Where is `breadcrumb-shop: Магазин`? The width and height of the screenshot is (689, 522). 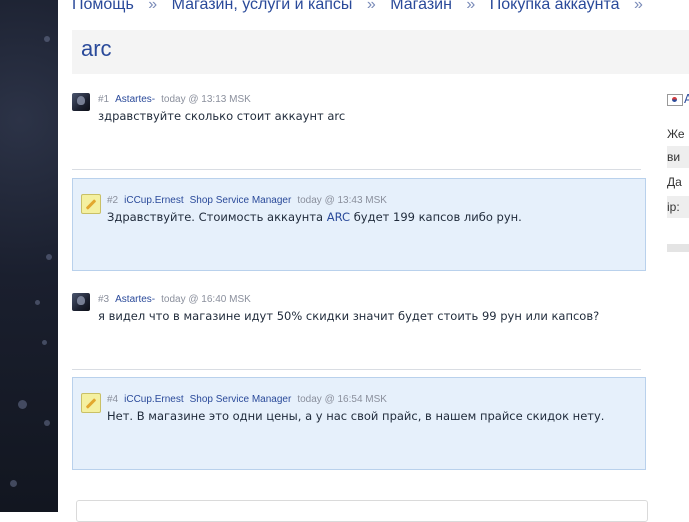
breadcrumb-shop: Магазин is located at coordinates (421, 6).